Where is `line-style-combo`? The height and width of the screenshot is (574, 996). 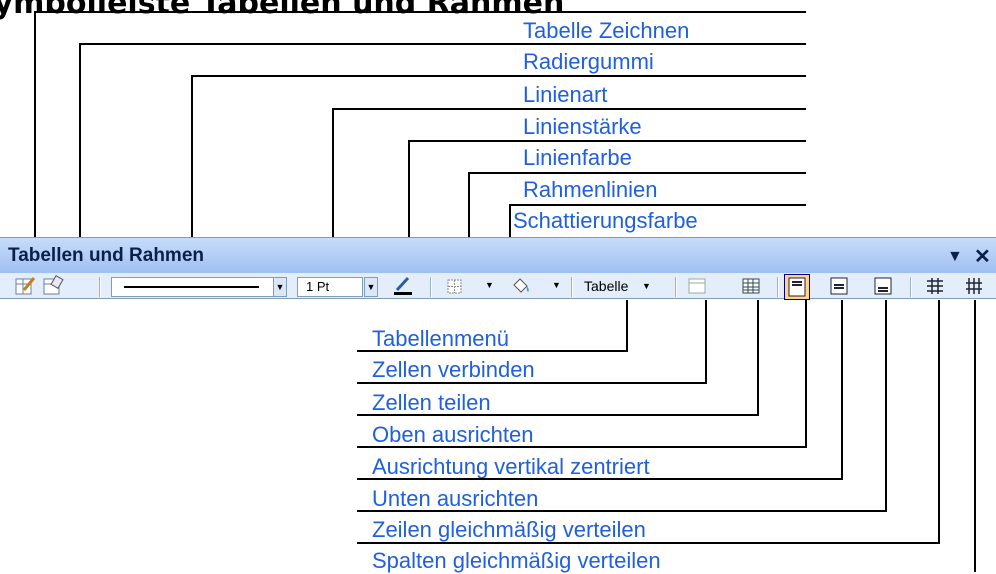
line-style-combo is located at coordinates (198, 287).